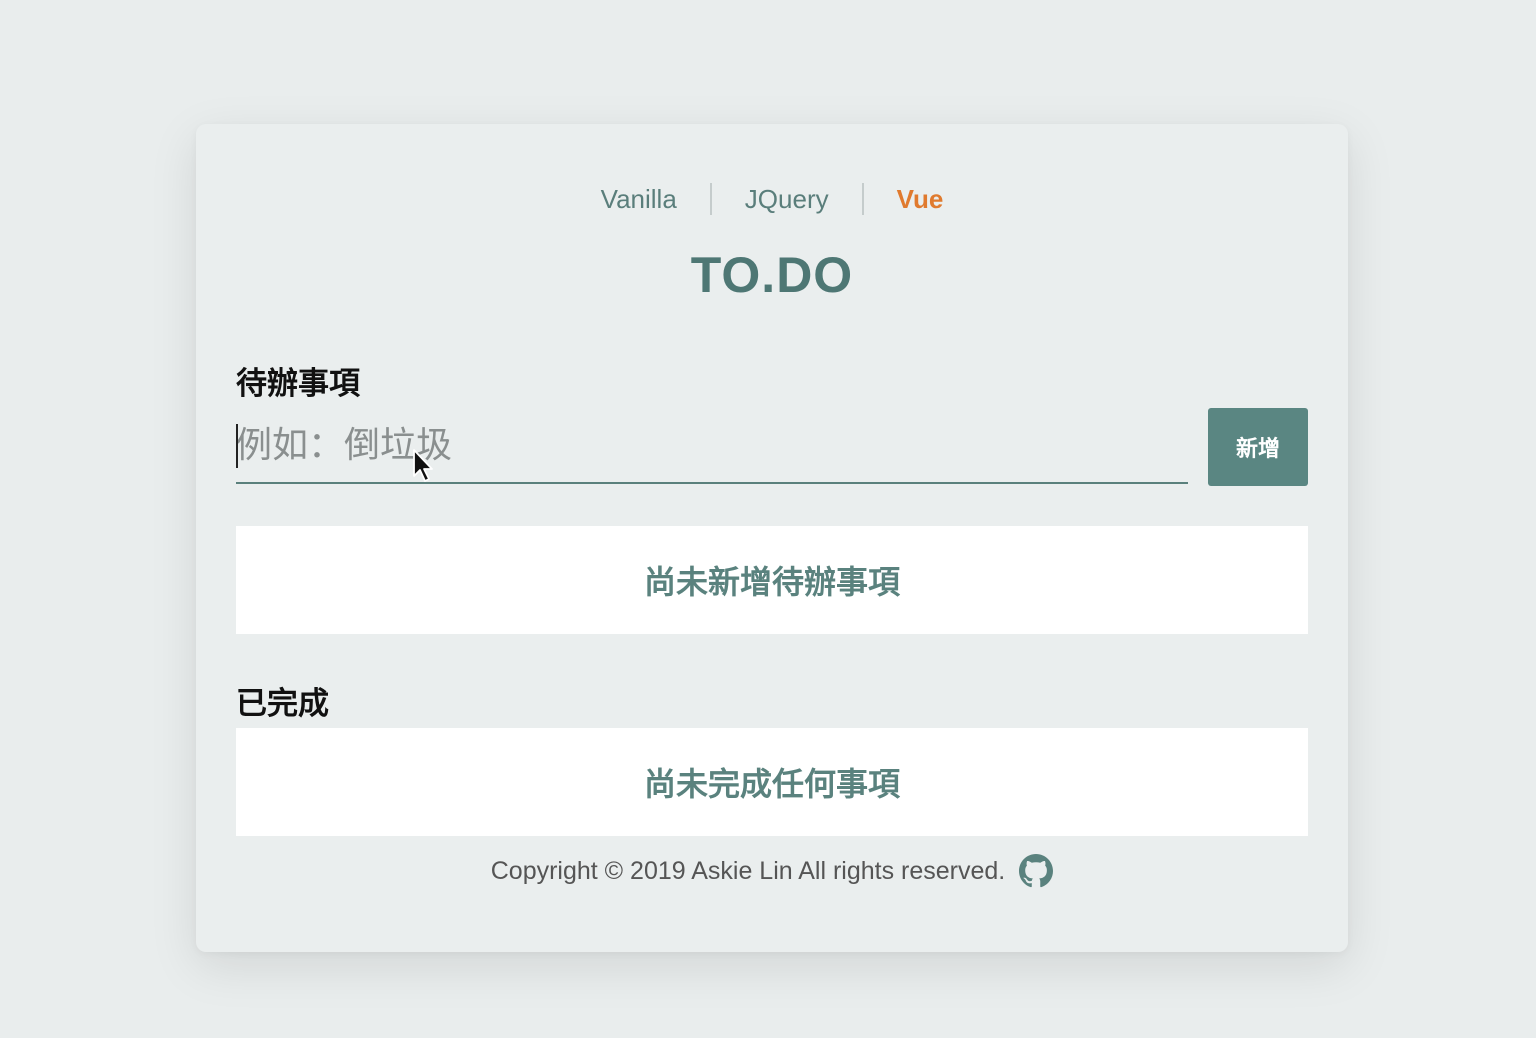  I want to click on todo-input, so click(712, 446).